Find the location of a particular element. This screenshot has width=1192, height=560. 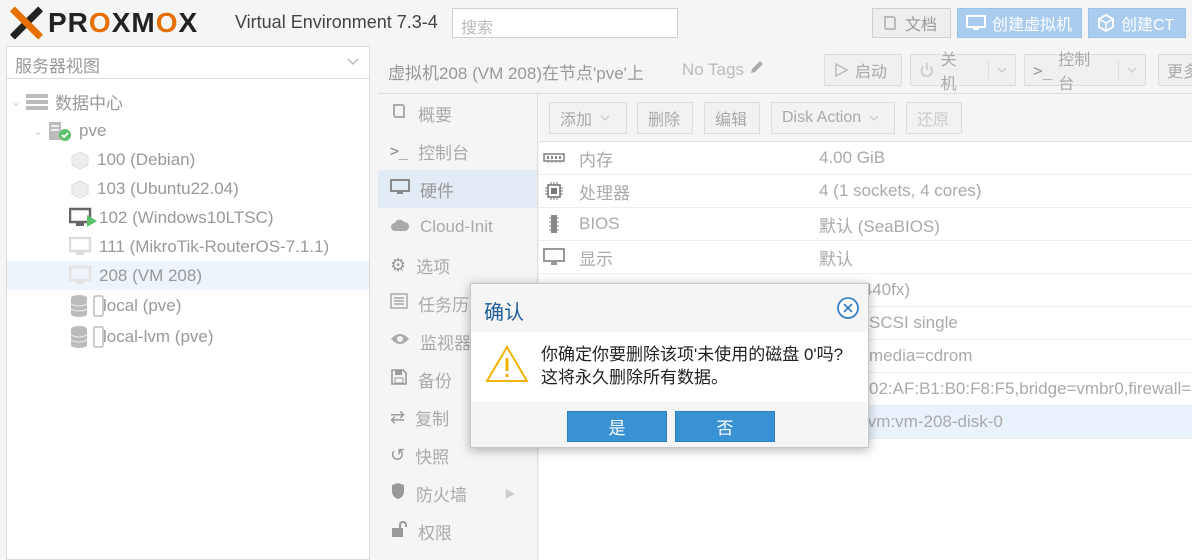

no-button: 否 is located at coordinates (725, 426).